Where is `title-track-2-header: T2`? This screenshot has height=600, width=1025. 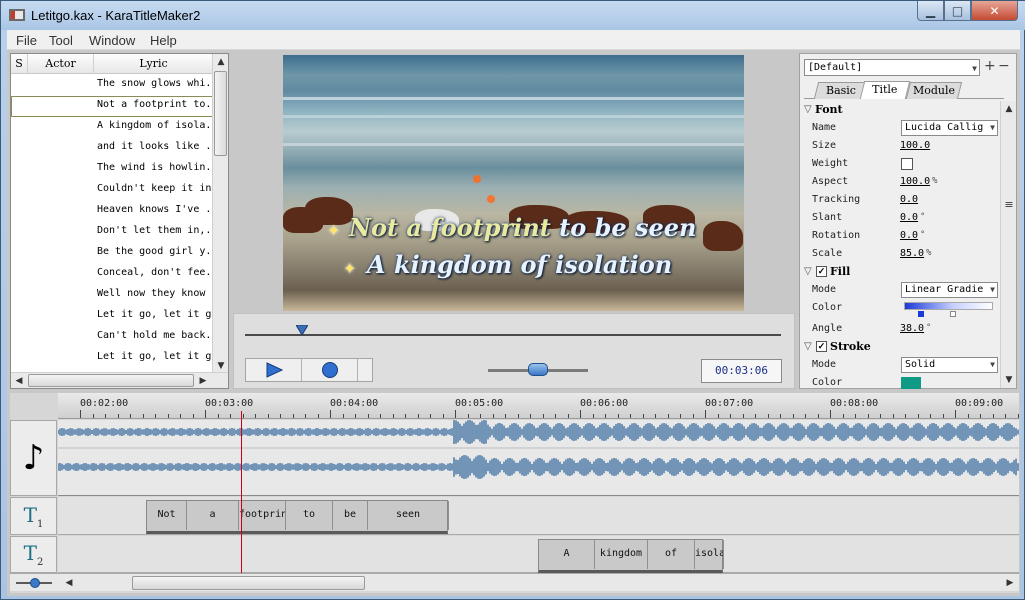 title-track-2-header: T2 is located at coordinates (33, 554).